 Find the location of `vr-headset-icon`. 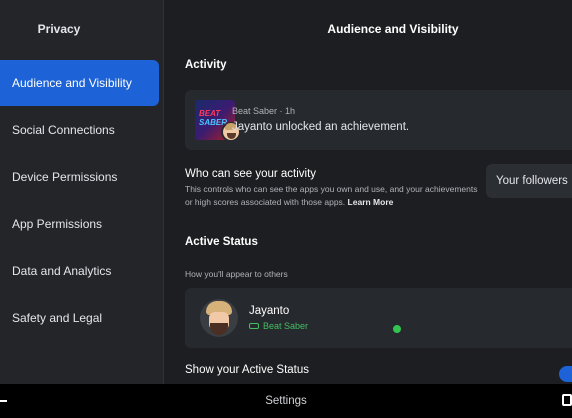

vr-headset-icon is located at coordinates (254, 326).